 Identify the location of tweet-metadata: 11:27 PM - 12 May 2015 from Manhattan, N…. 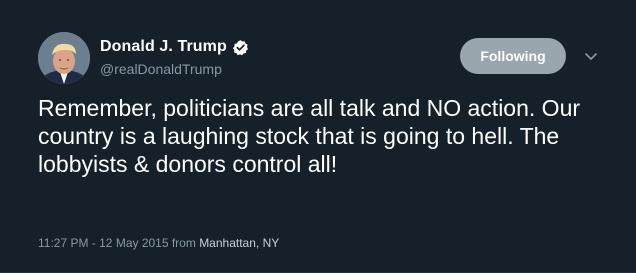
(158, 243).